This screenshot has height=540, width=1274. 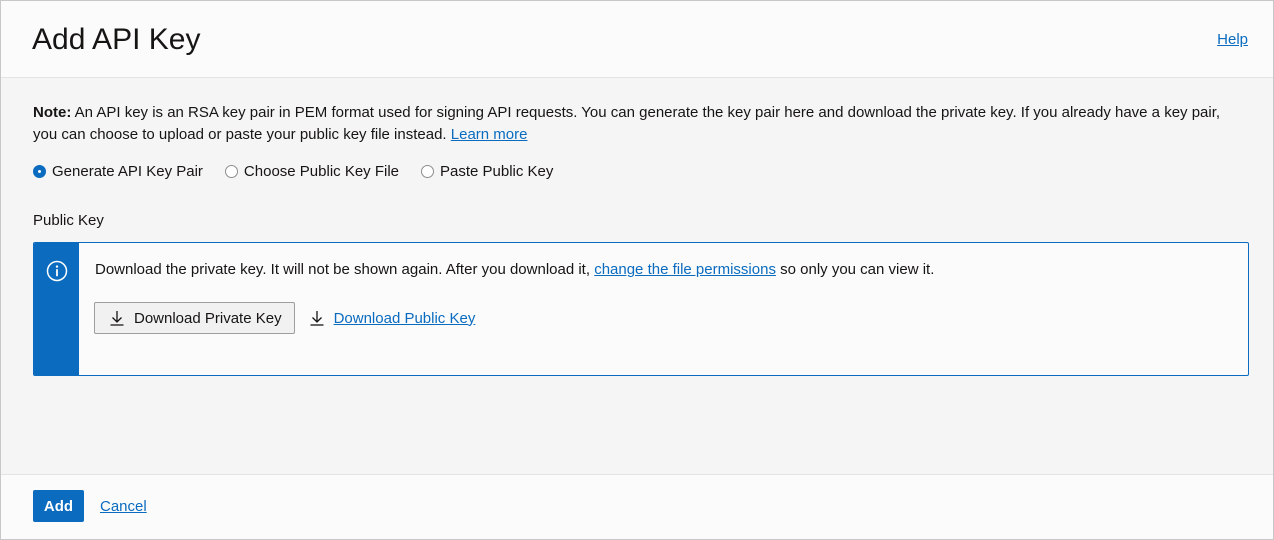 What do you see at coordinates (321, 171) in the screenshot?
I see `radio-label: Choose Public Key File` at bounding box center [321, 171].